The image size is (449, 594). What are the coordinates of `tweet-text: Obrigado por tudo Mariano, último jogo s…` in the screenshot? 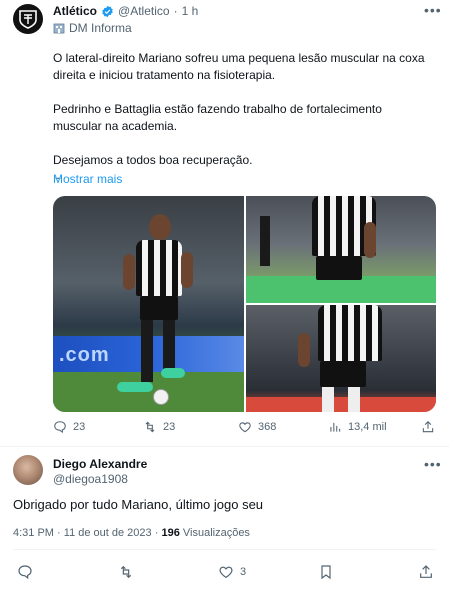 It's located at (138, 504).